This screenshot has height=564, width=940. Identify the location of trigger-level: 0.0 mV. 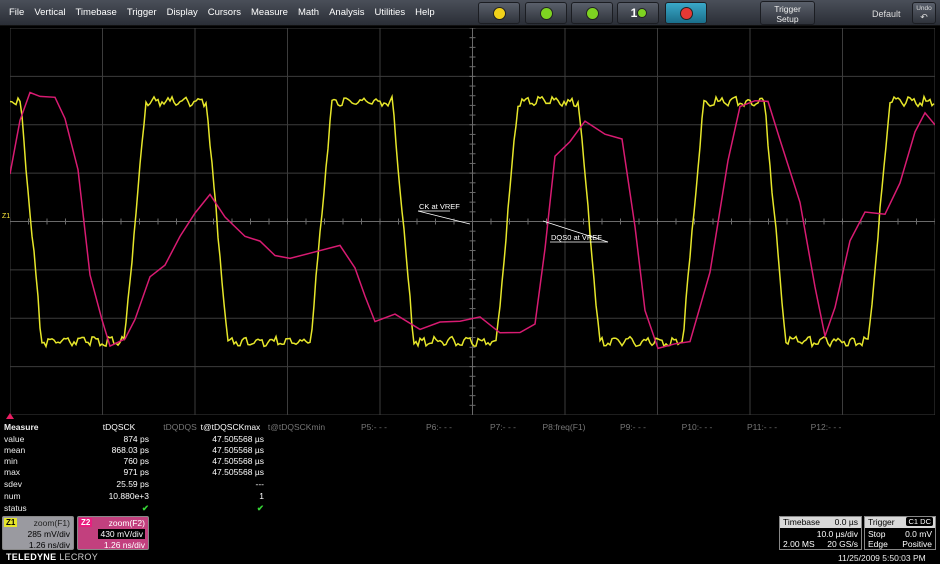
(918, 534).